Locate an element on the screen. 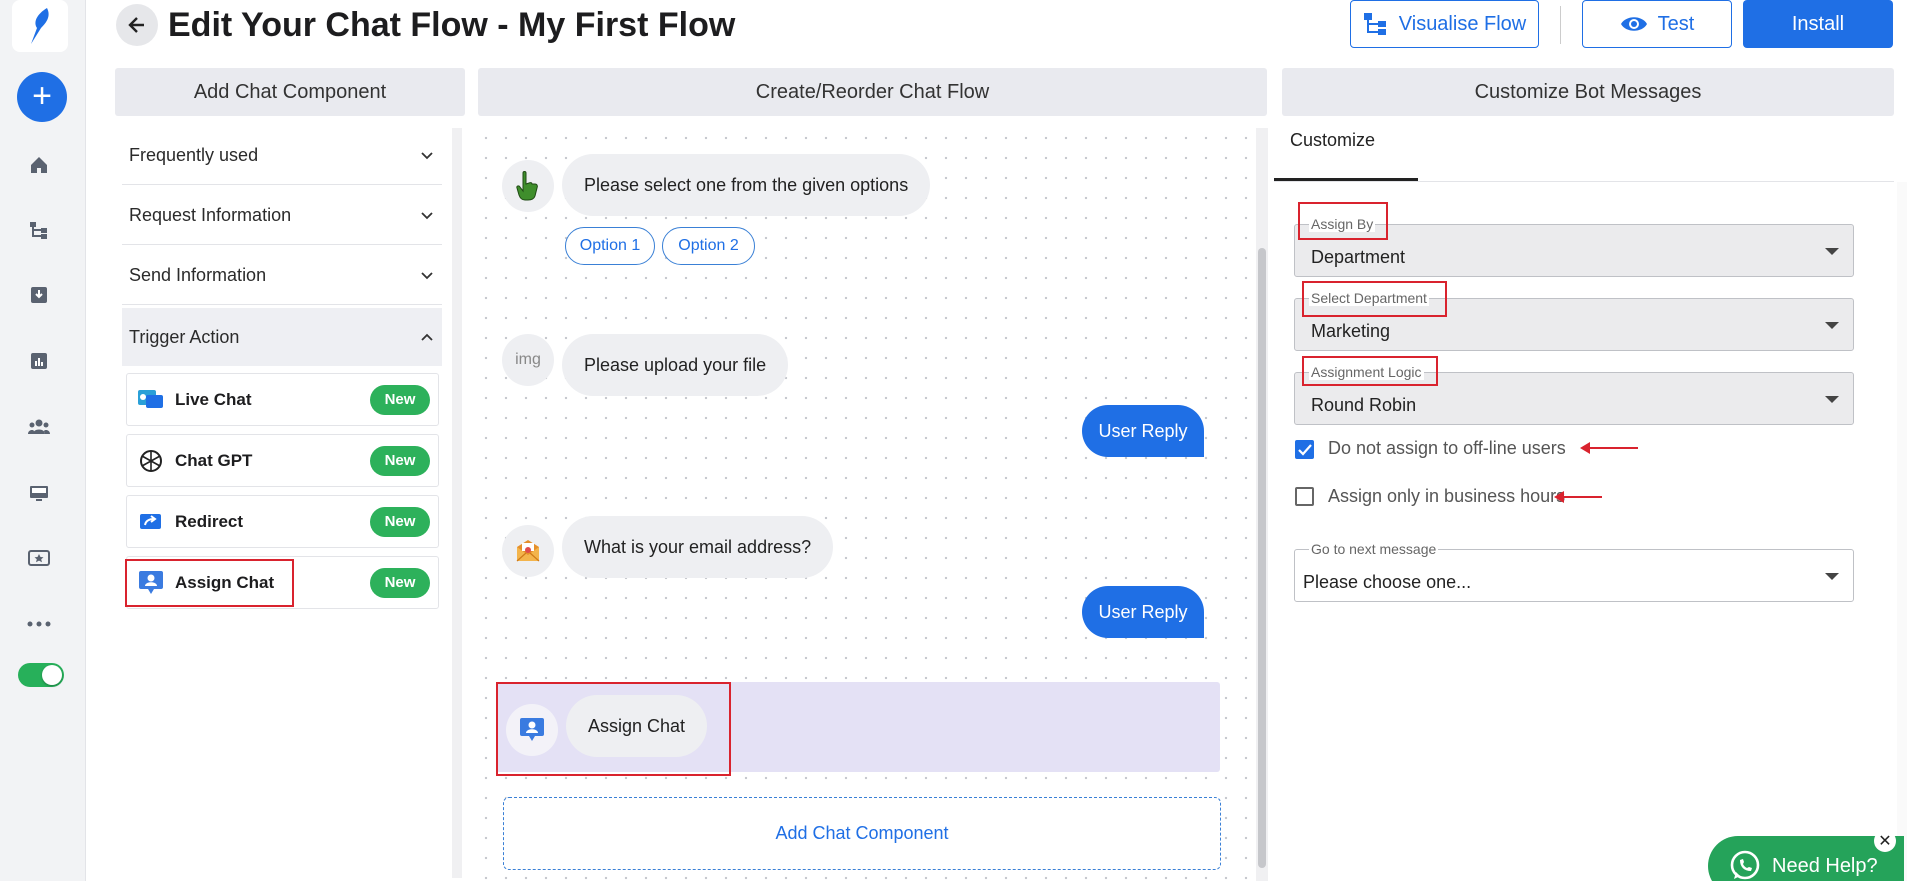 Image resolution: width=1907 pixels, height=881 pixels. canvas-scrollbar is located at coordinates (1262, 504).